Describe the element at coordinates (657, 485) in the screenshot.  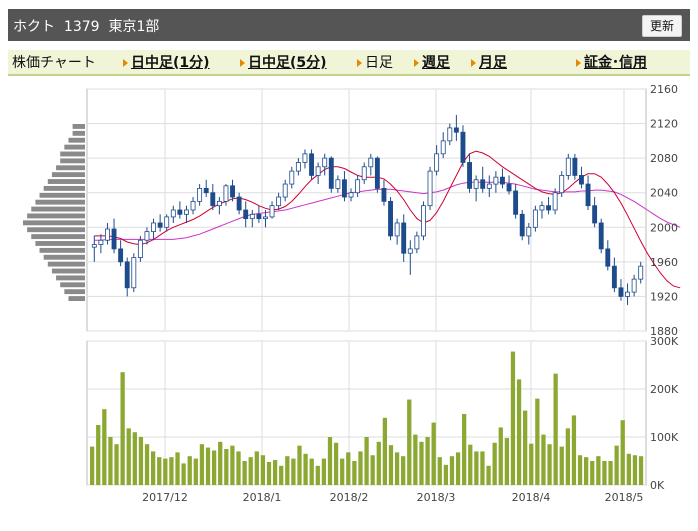
I see `volume-tick-label: 0K` at that location.